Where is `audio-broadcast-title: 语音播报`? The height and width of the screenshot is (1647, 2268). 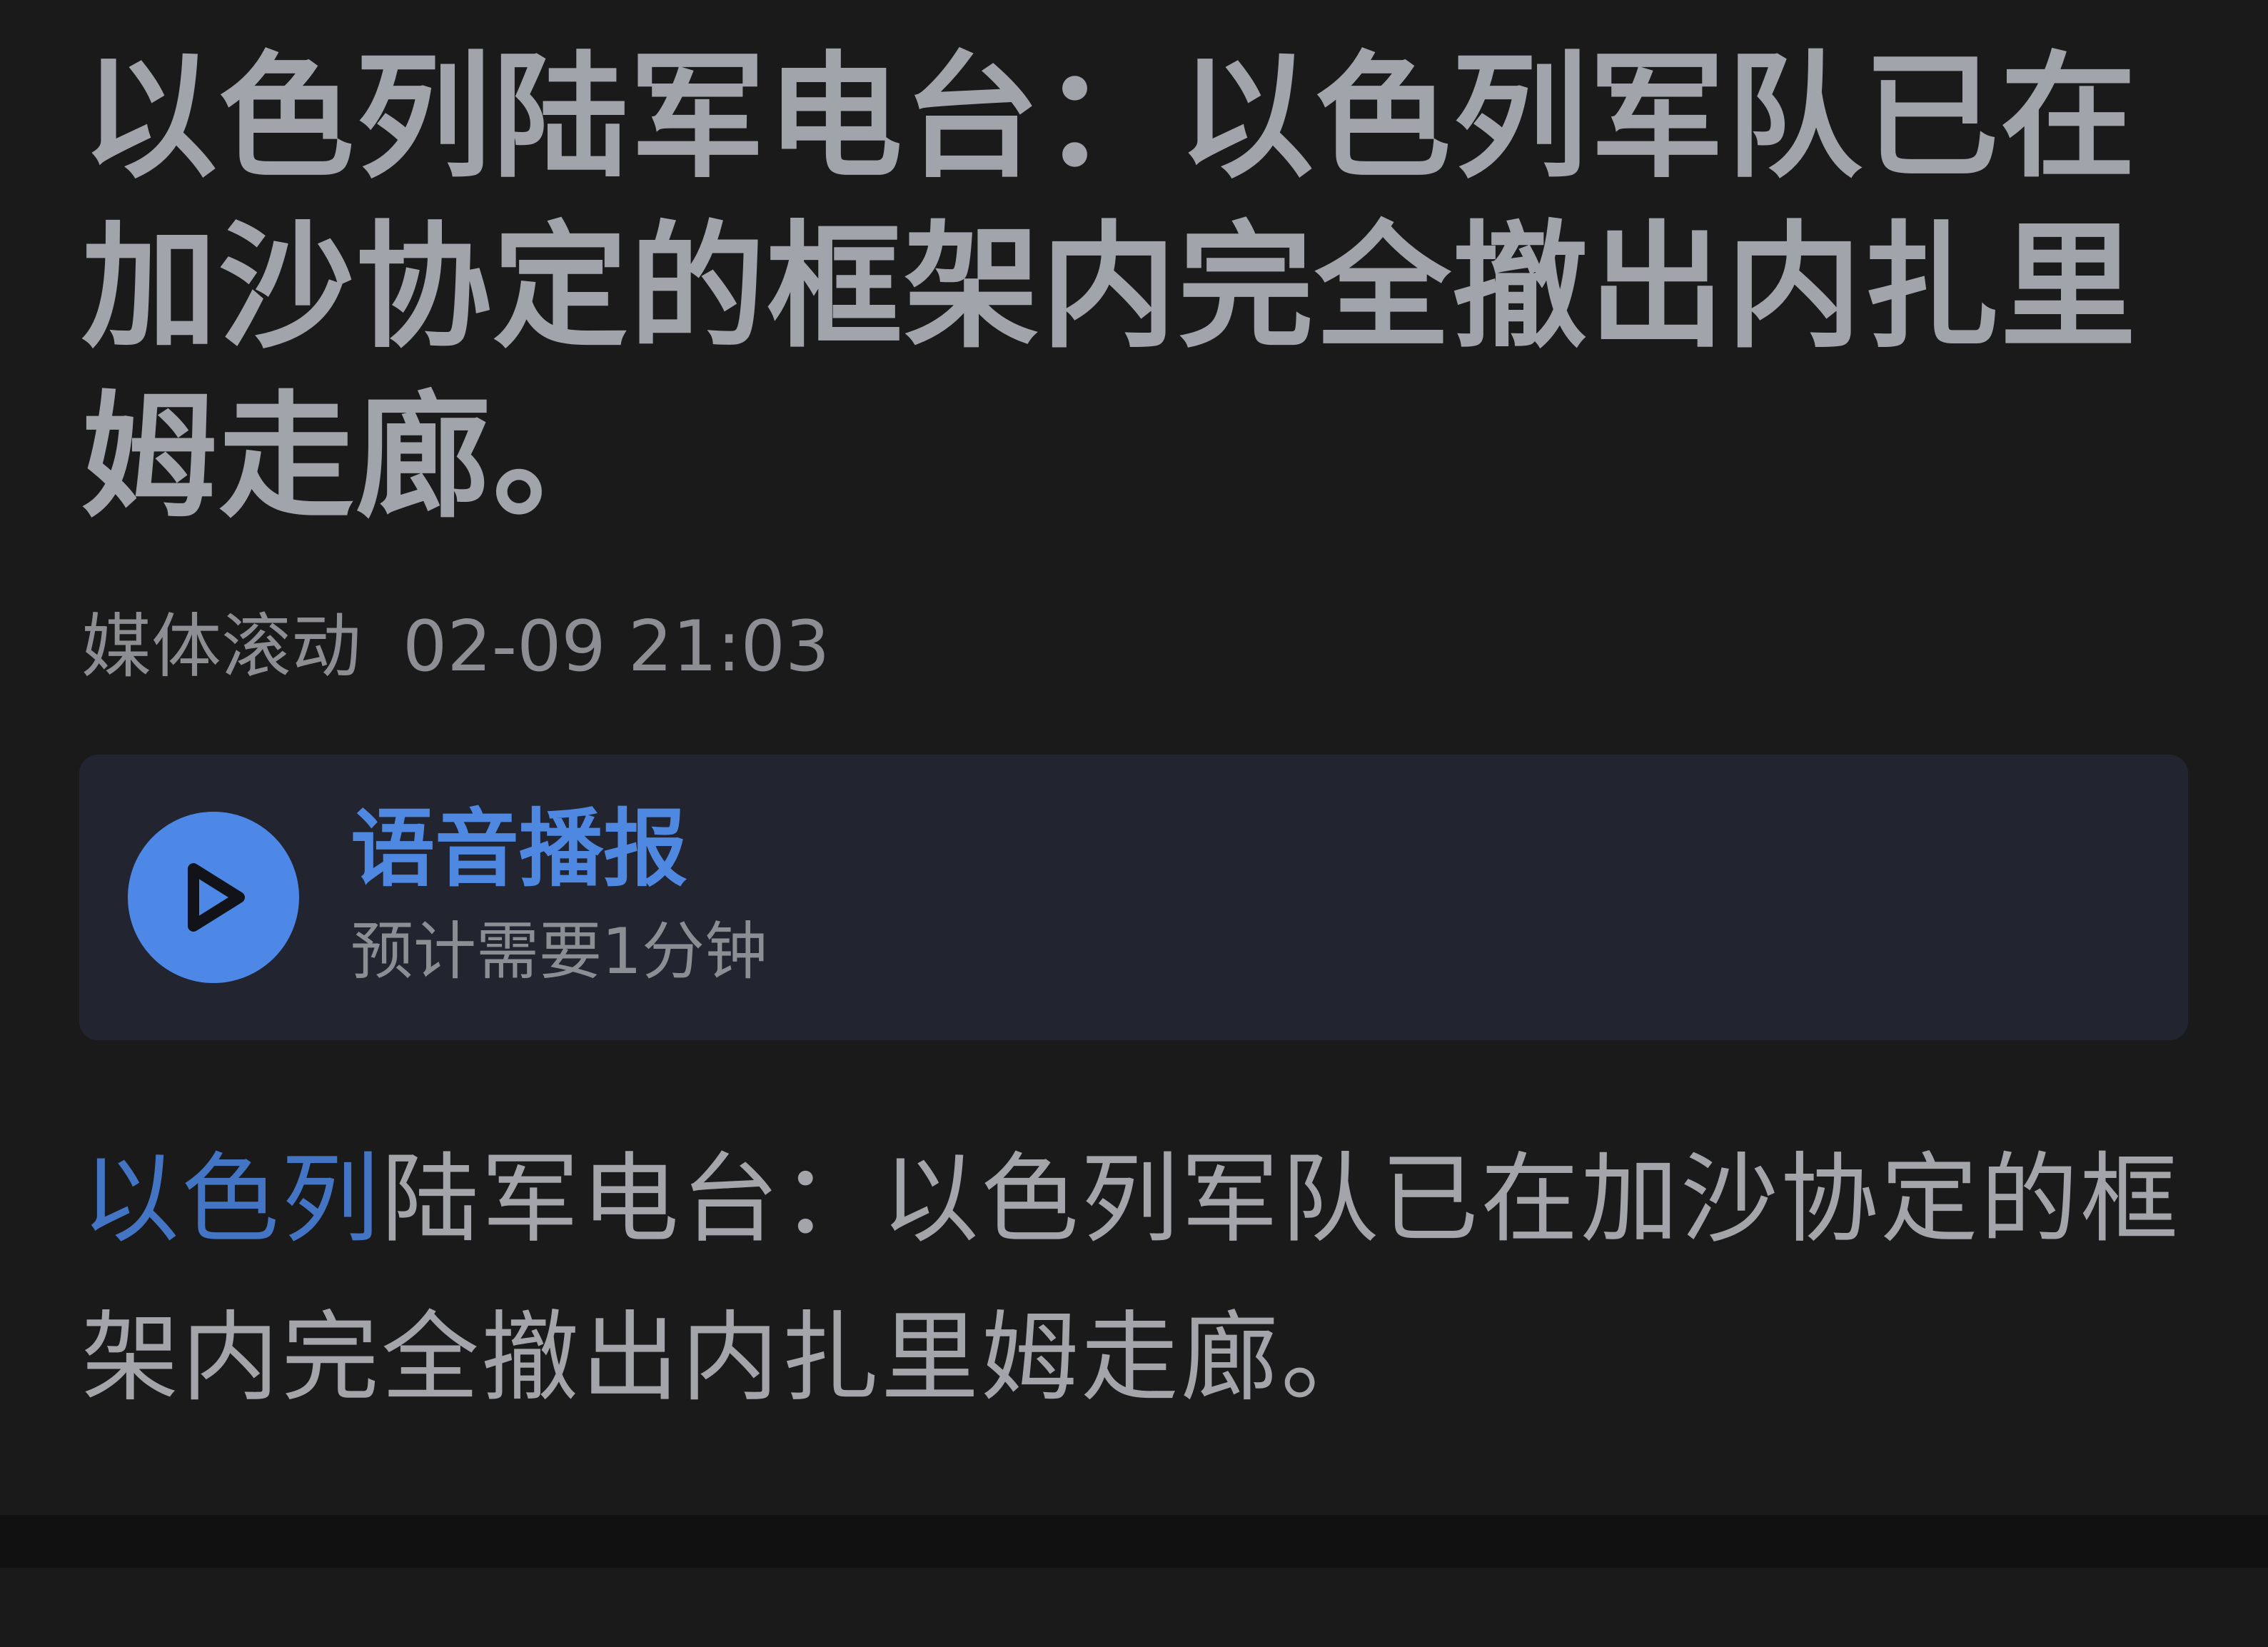
audio-broadcast-title: 语音播报 is located at coordinates (519, 849).